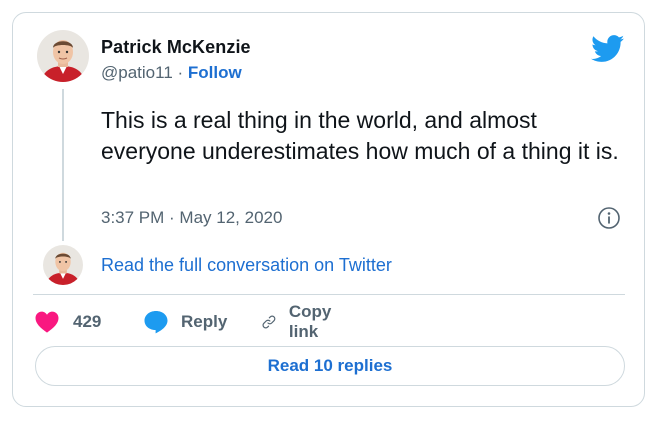 The height and width of the screenshot is (424, 660). What do you see at coordinates (269, 322) in the screenshot?
I see `link-icon` at bounding box center [269, 322].